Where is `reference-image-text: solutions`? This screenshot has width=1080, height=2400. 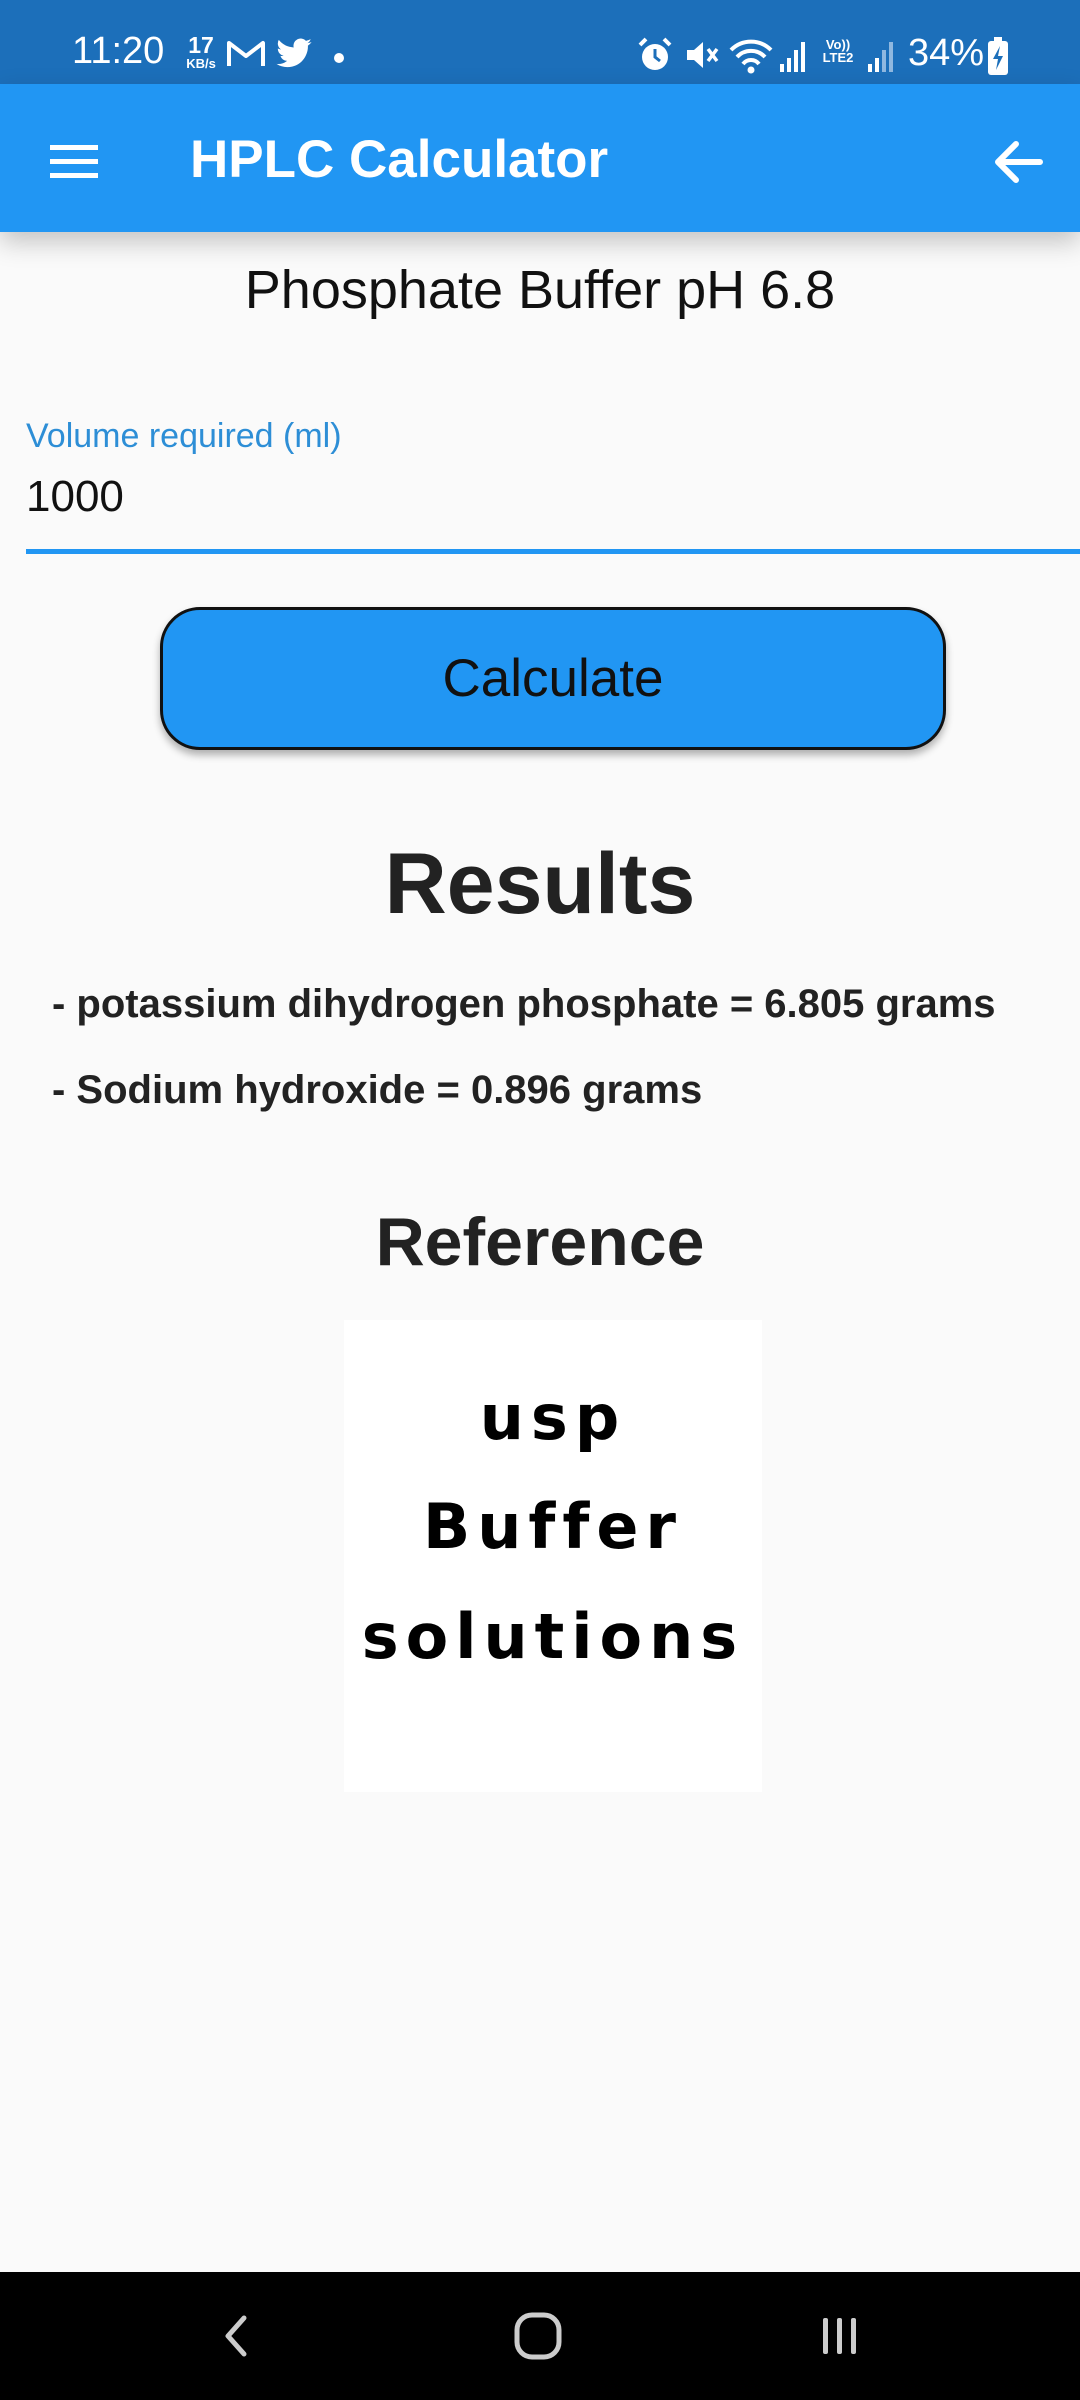
reference-image-text: solutions is located at coordinates (553, 1636).